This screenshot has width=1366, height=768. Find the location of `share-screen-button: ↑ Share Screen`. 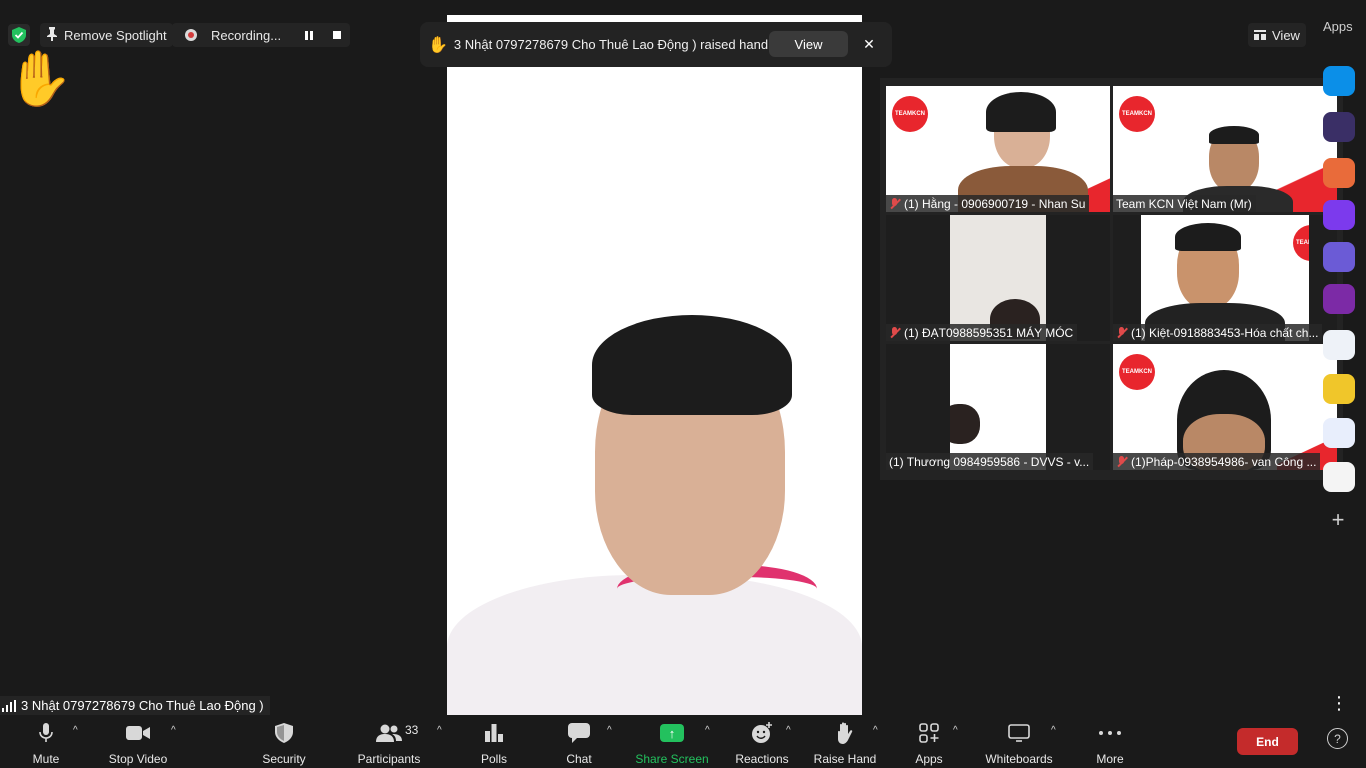

share-screen-button: ↑ Share Screen is located at coordinates (672, 741).